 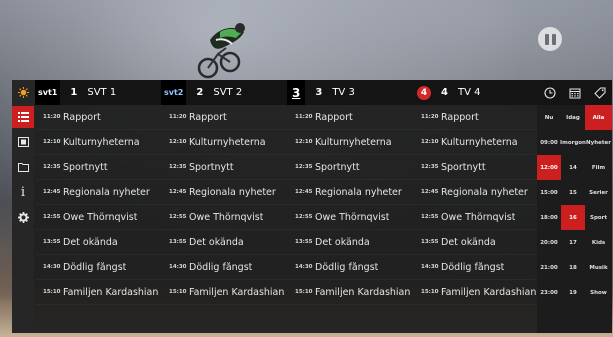 What do you see at coordinates (573, 117) in the screenshot?
I see `day-filter-option: Idag` at bounding box center [573, 117].